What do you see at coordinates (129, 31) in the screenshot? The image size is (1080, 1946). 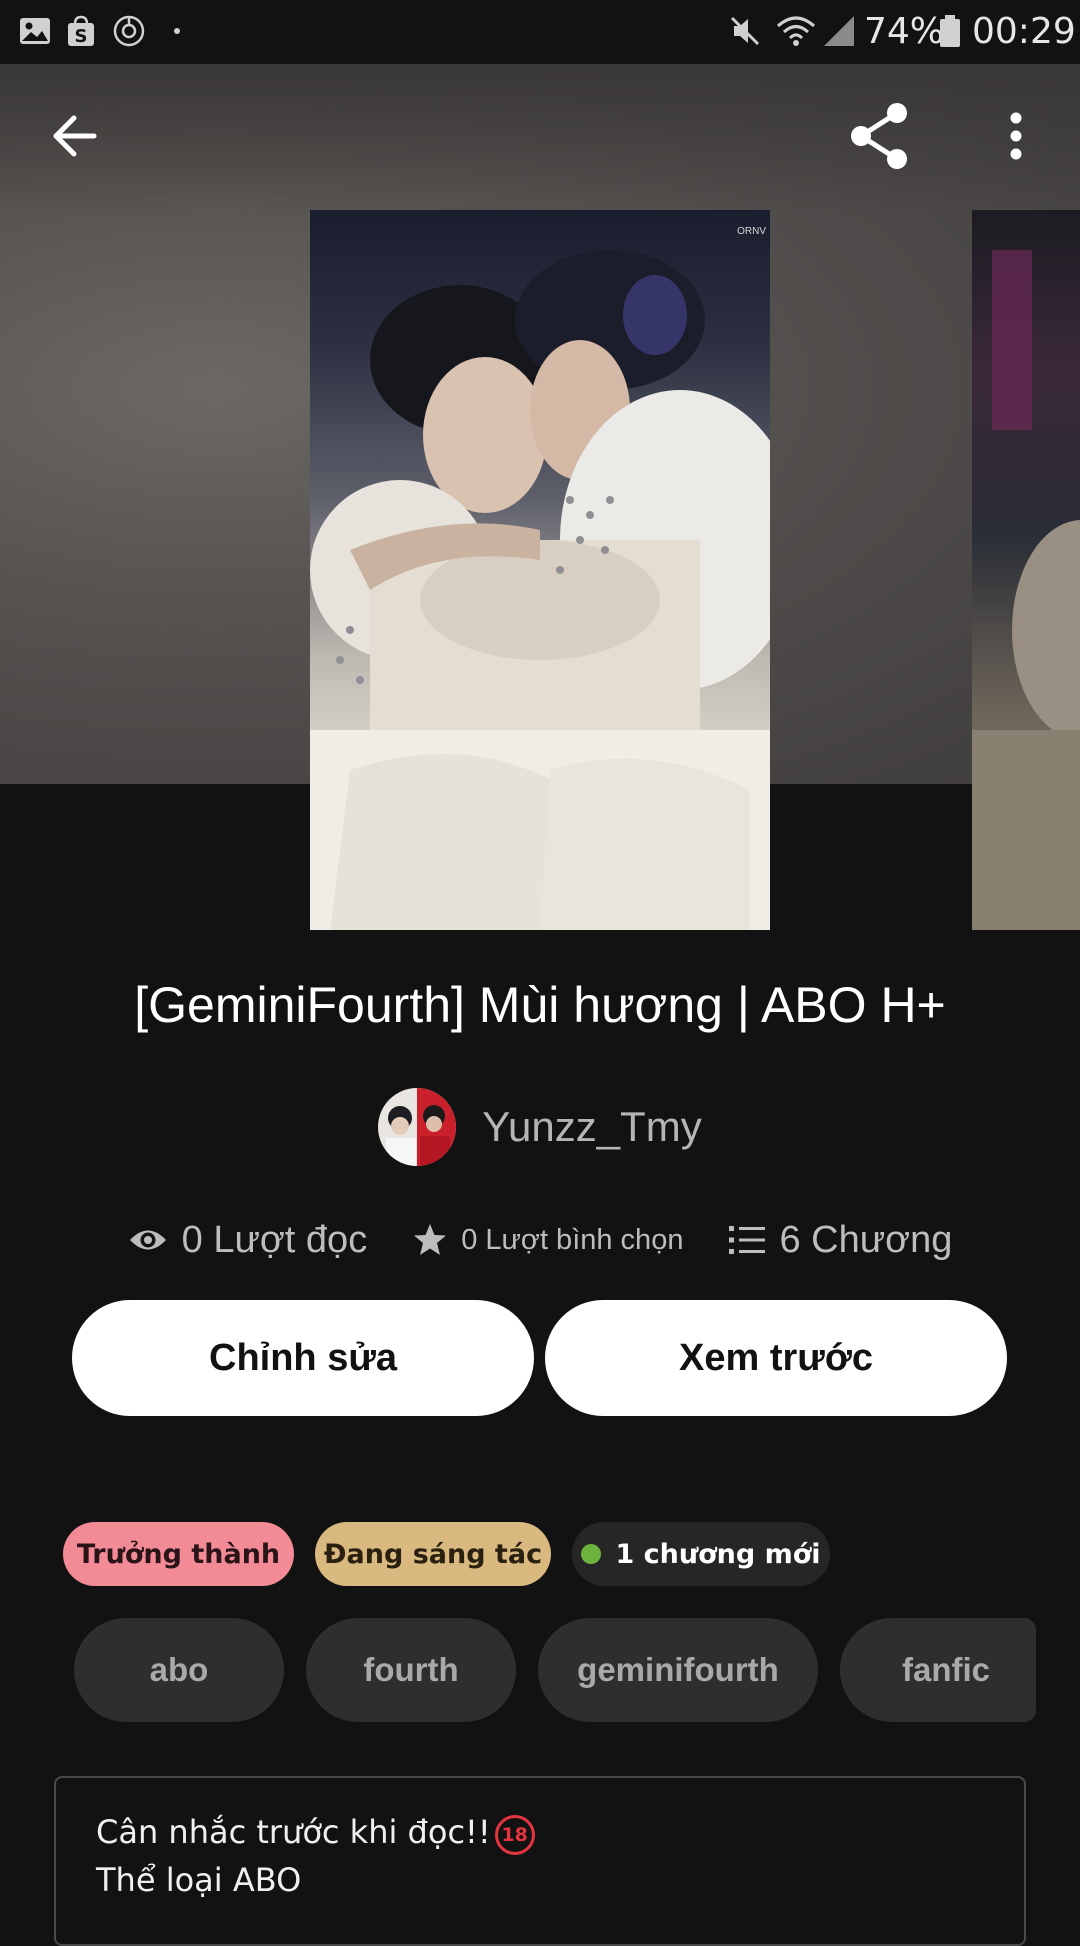 I see `sync-icon` at bounding box center [129, 31].